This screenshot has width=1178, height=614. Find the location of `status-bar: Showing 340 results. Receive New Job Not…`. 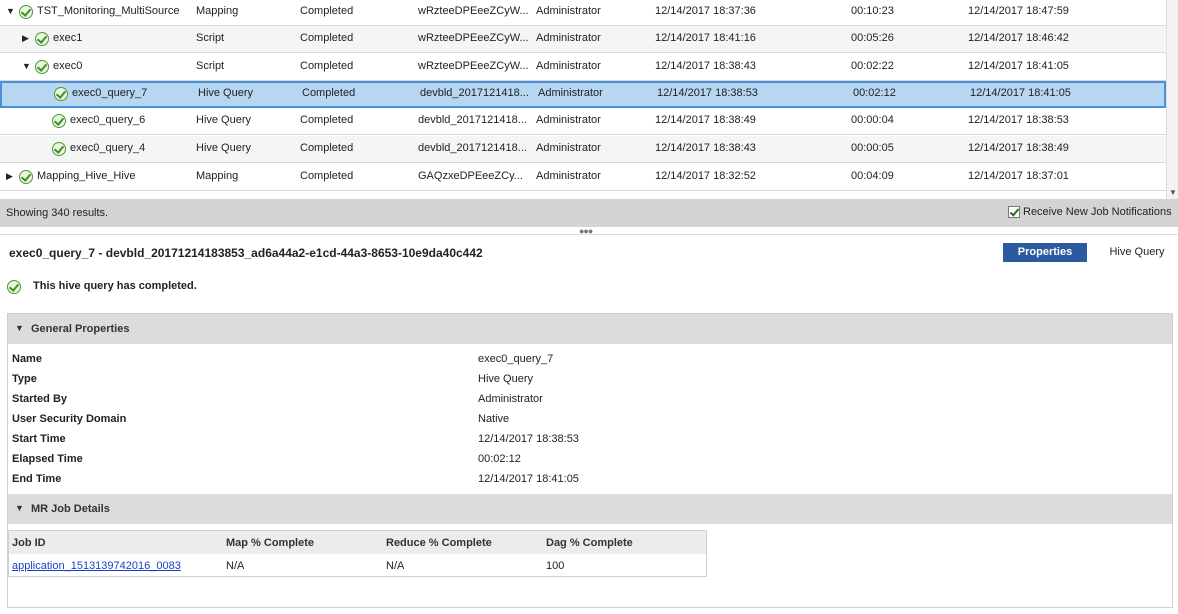

status-bar: Showing 340 results. Receive New Job Not… is located at coordinates (589, 213).